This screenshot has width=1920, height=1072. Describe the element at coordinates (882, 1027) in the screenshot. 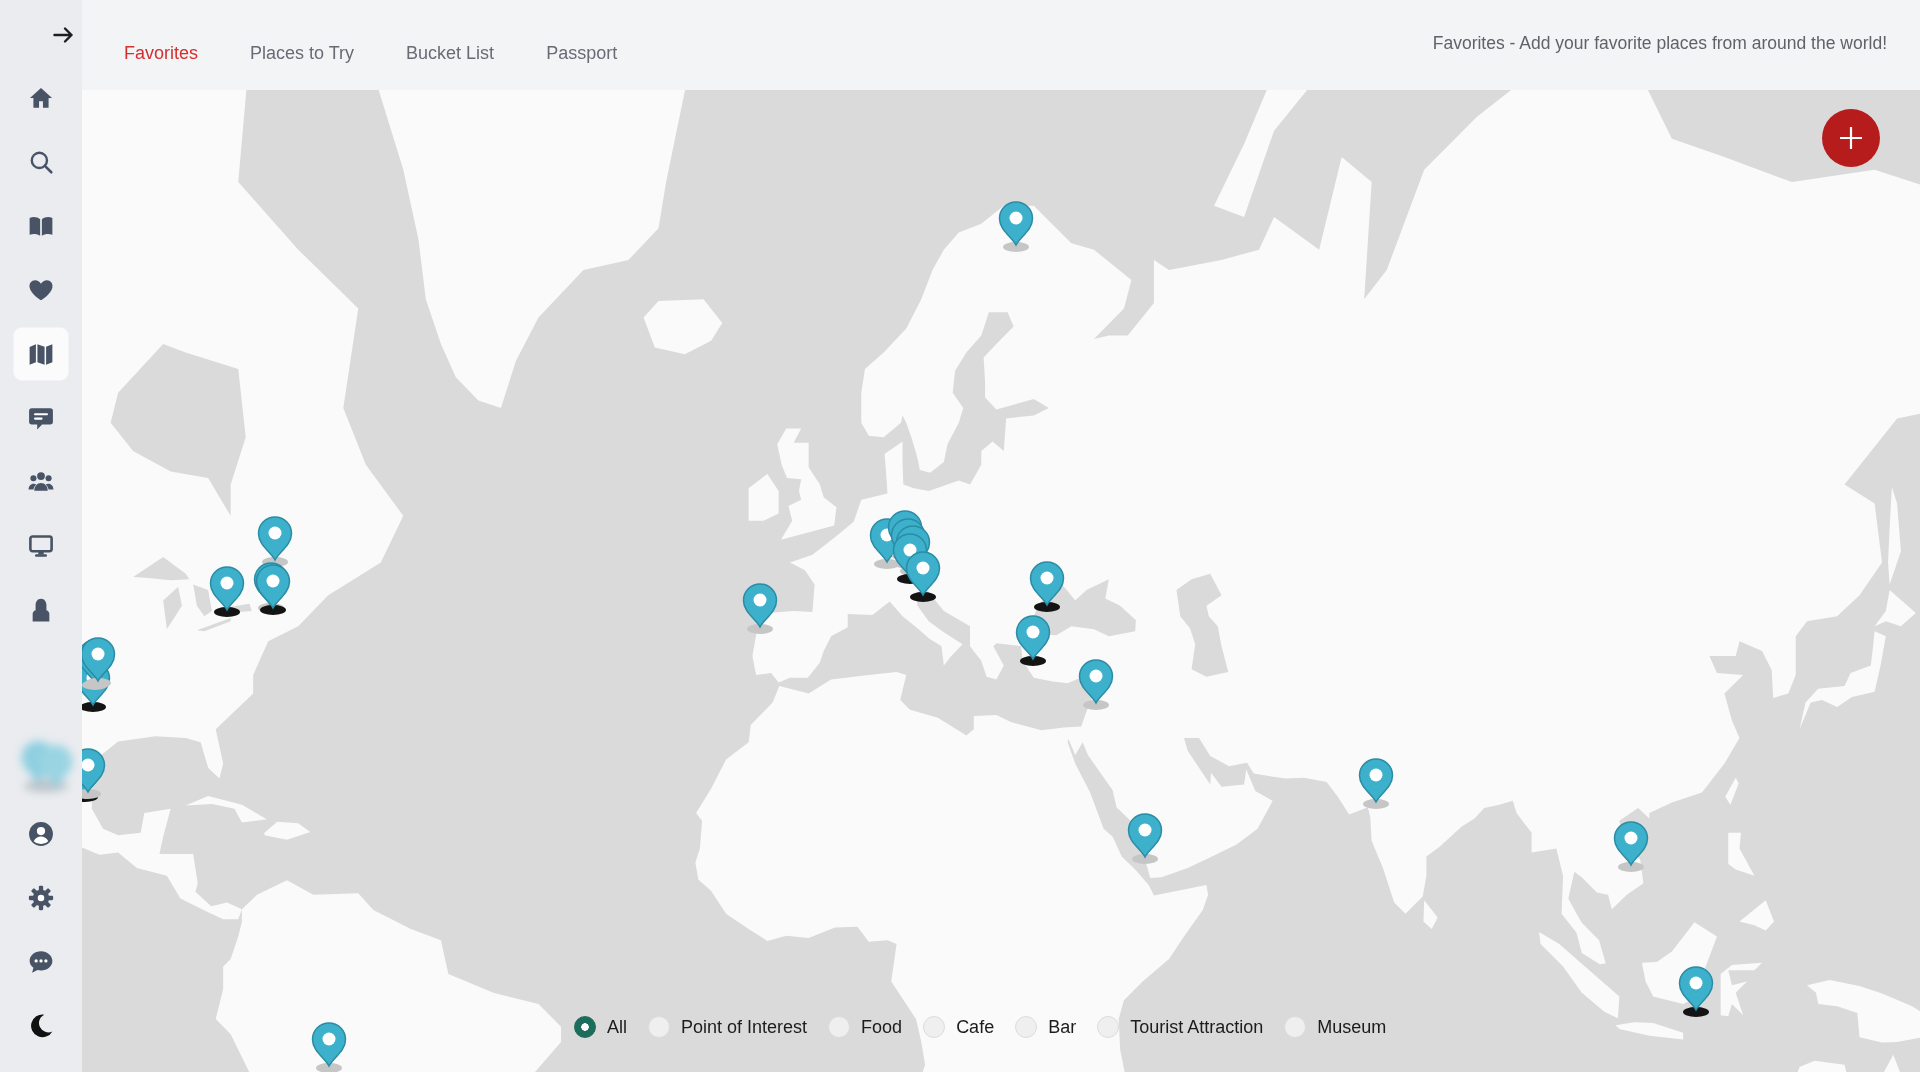

I see `filter-label: Food` at that location.